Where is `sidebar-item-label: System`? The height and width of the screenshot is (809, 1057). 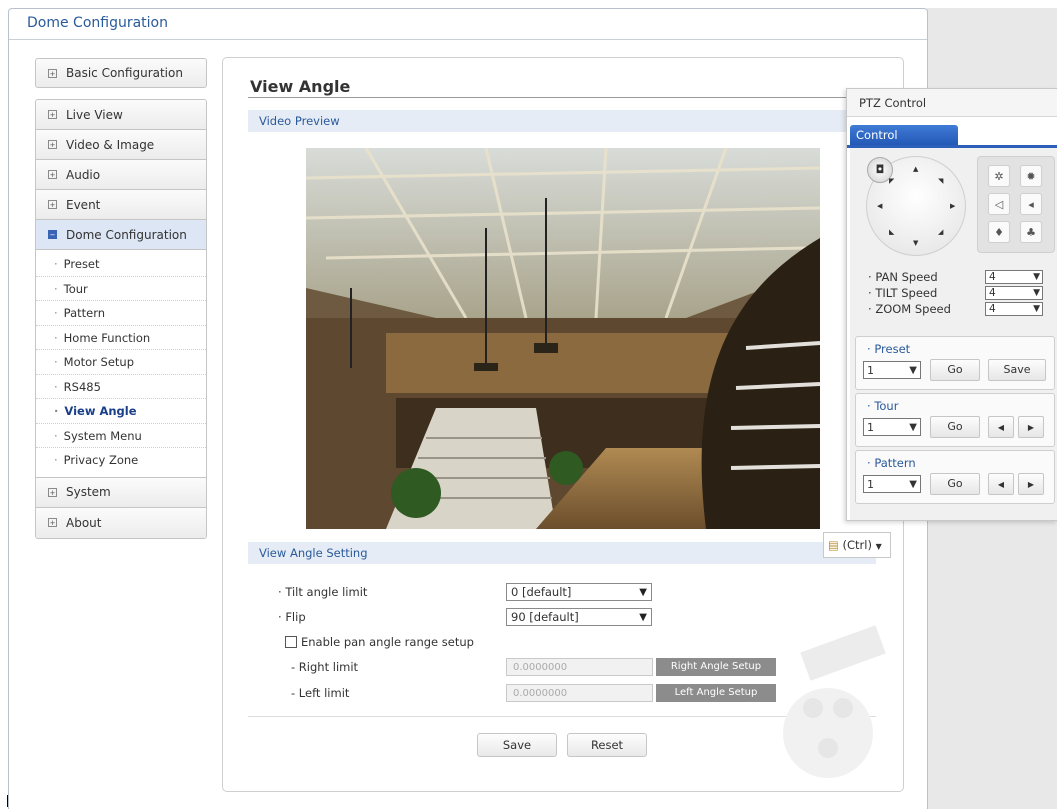 sidebar-item-label: System is located at coordinates (88, 492).